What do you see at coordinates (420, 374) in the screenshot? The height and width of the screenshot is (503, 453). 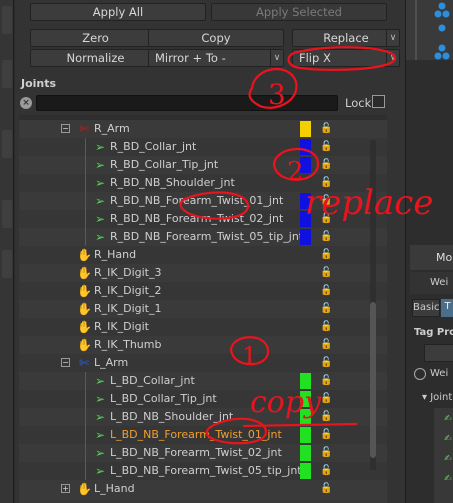 I see `weight-radio` at bounding box center [420, 374].